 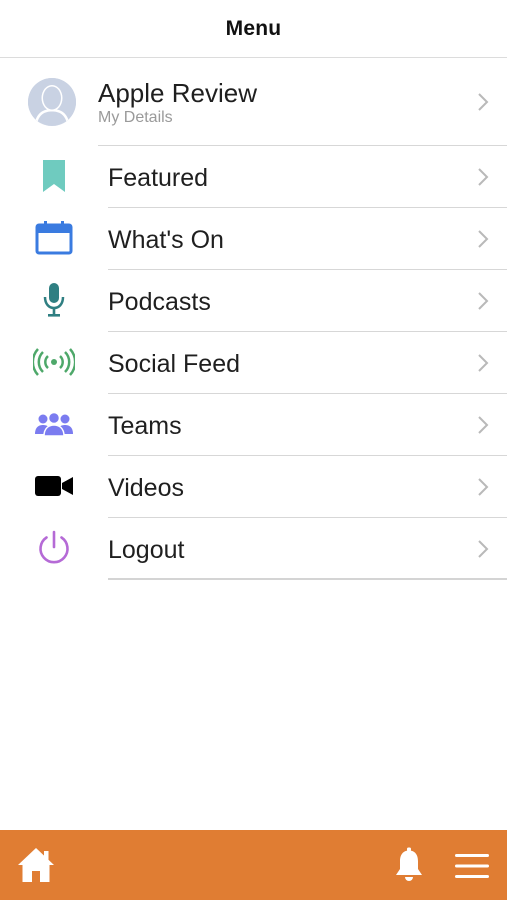 I want to click on menu-item-whats-on: What's On, so click(x=253, y=239).